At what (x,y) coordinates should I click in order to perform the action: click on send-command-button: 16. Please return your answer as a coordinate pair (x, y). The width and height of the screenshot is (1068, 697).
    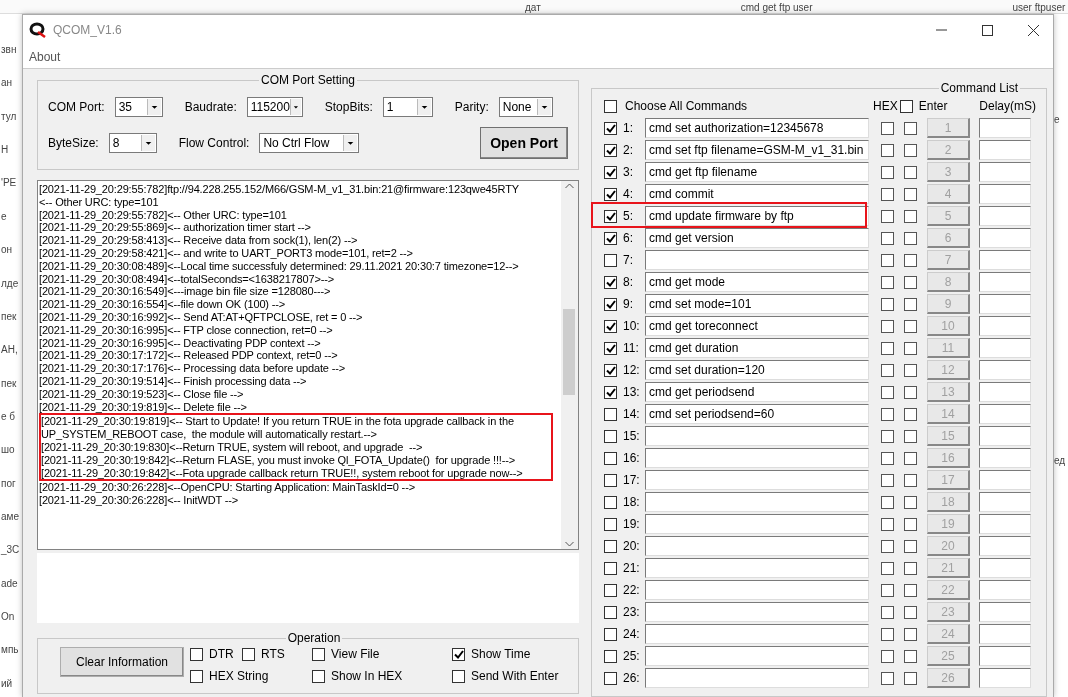
    Looking at the image, I should click on (948, 458).